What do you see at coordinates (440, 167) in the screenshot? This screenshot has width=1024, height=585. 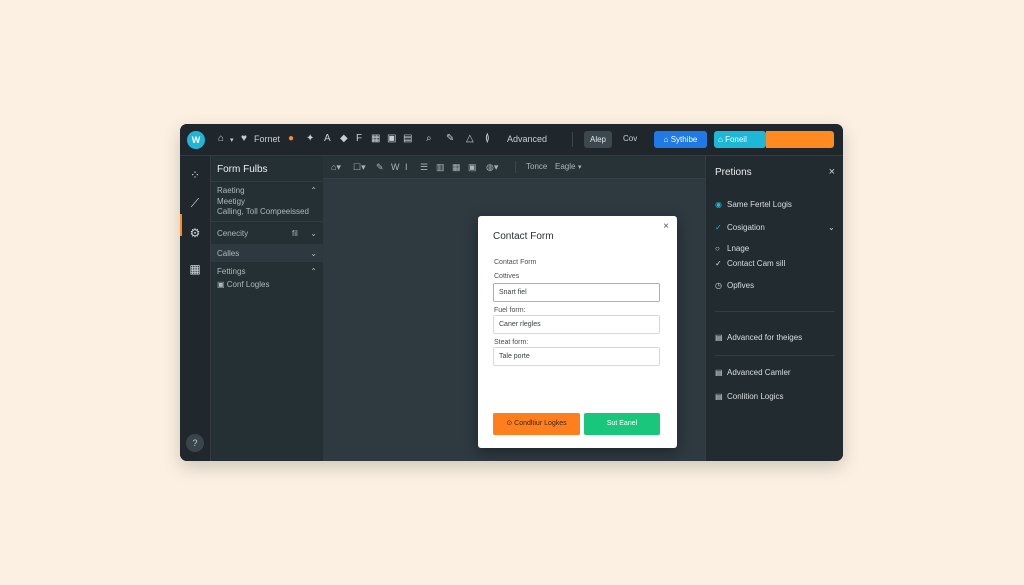 I see `align-icon: ▥` at bounding box center [440, 167].